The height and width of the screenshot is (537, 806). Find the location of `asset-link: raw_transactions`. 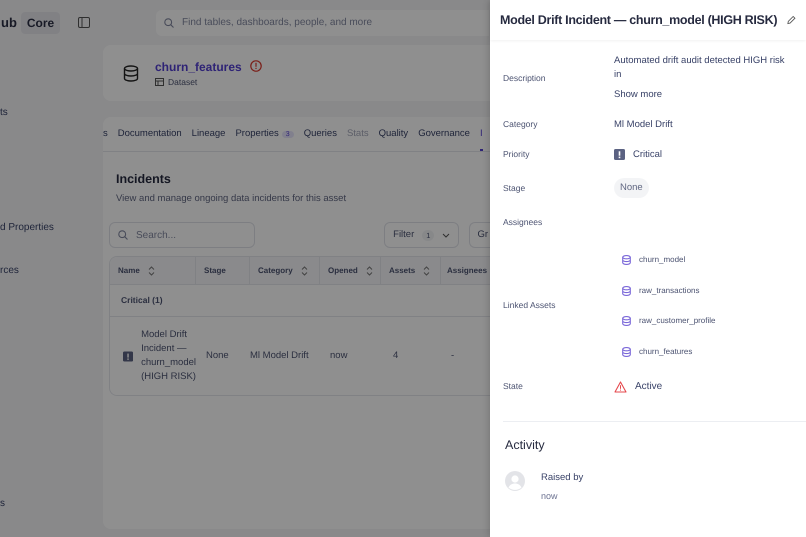

asset-link: raw_transactions is located at coordinates (669, 290).